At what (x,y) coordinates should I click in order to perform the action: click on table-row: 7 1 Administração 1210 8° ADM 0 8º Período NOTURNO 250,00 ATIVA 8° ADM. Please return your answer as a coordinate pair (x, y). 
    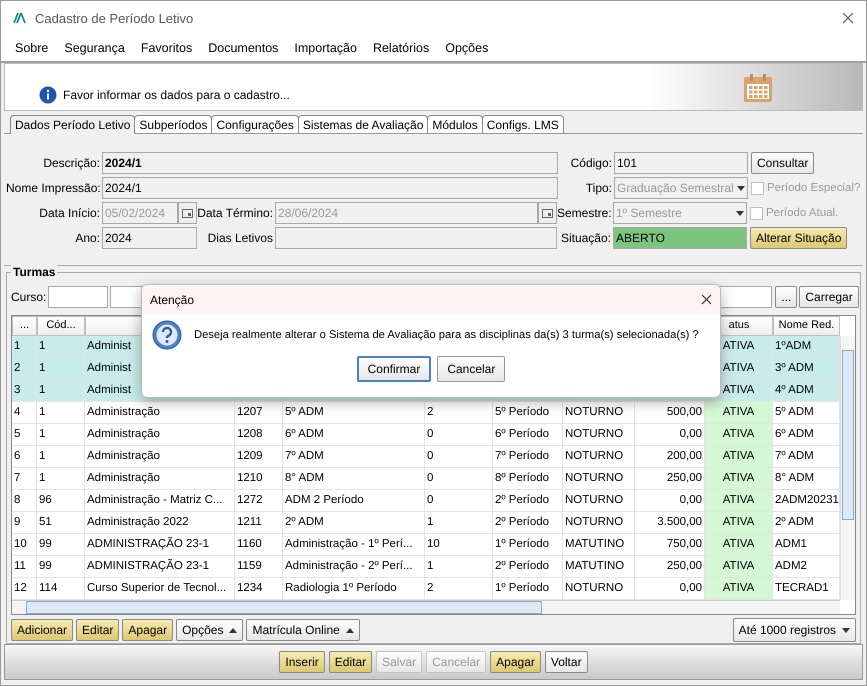
    Looking at the image, I should click on (426, 479).